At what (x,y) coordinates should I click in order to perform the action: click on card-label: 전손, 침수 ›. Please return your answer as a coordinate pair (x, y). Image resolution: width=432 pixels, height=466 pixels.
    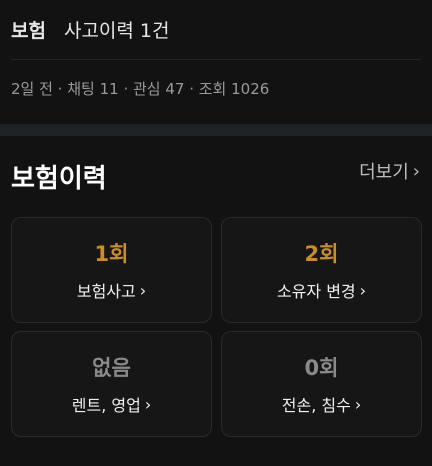
    Looking at the image, I should click on (321, 404).